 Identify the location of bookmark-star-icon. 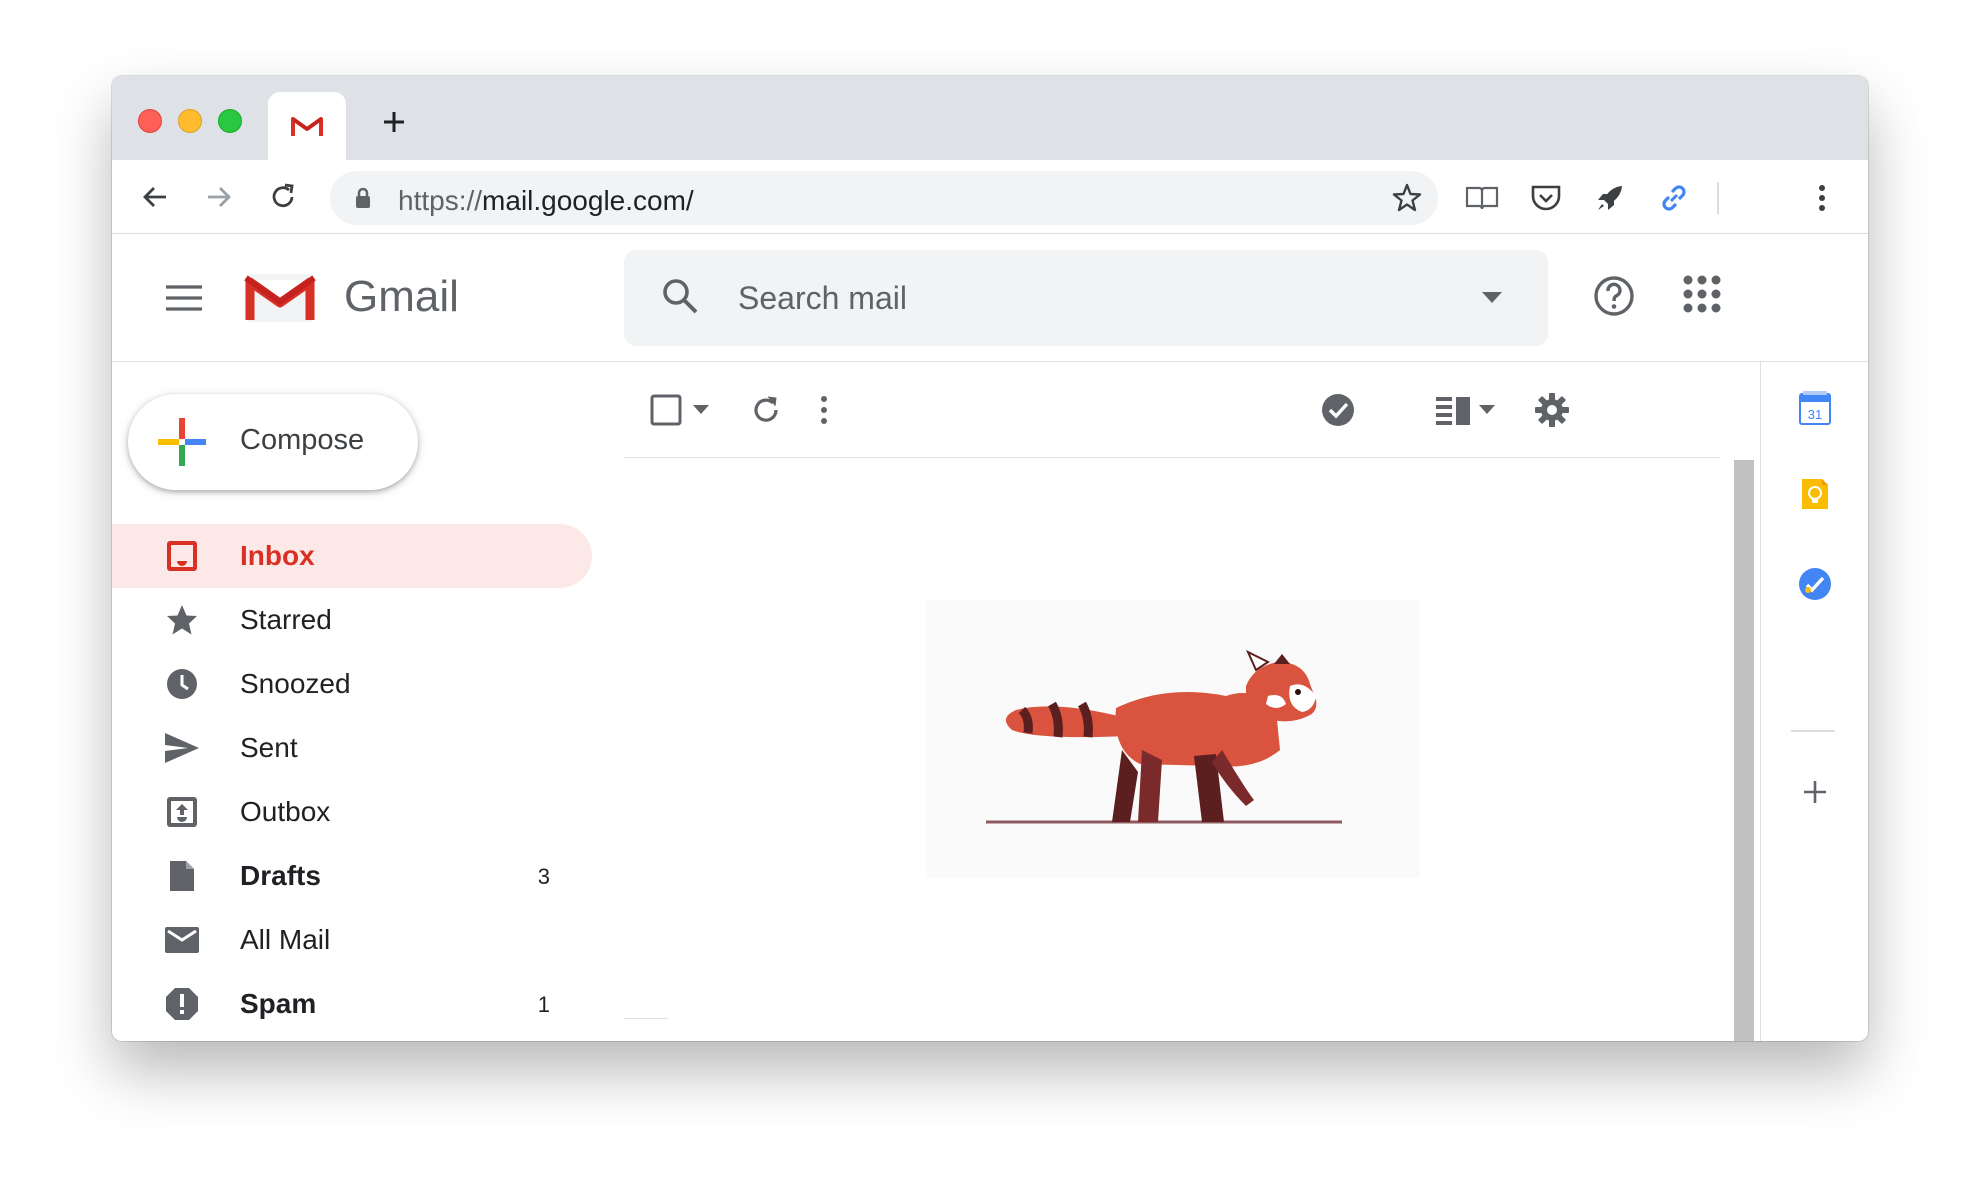
(1407, 198).